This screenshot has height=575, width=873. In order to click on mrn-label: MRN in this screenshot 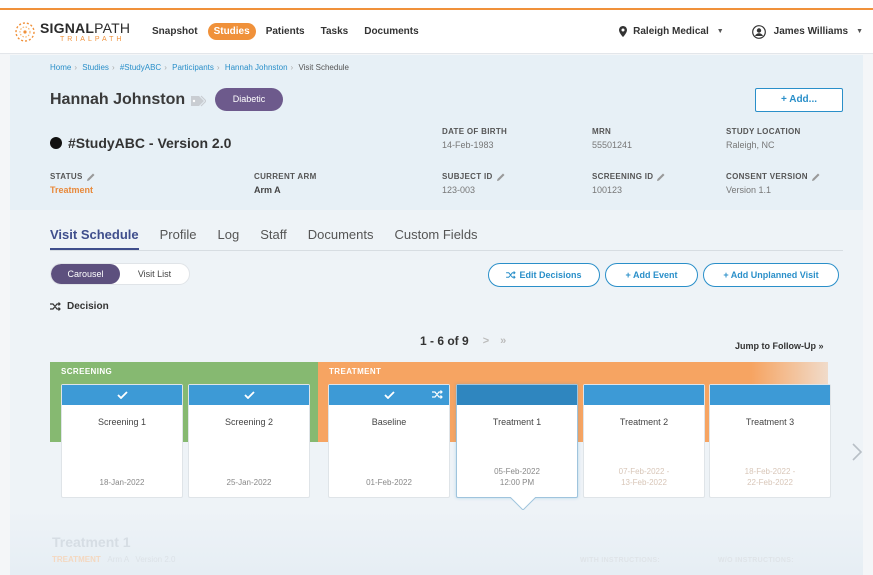, I will do `click(602, 131)`.